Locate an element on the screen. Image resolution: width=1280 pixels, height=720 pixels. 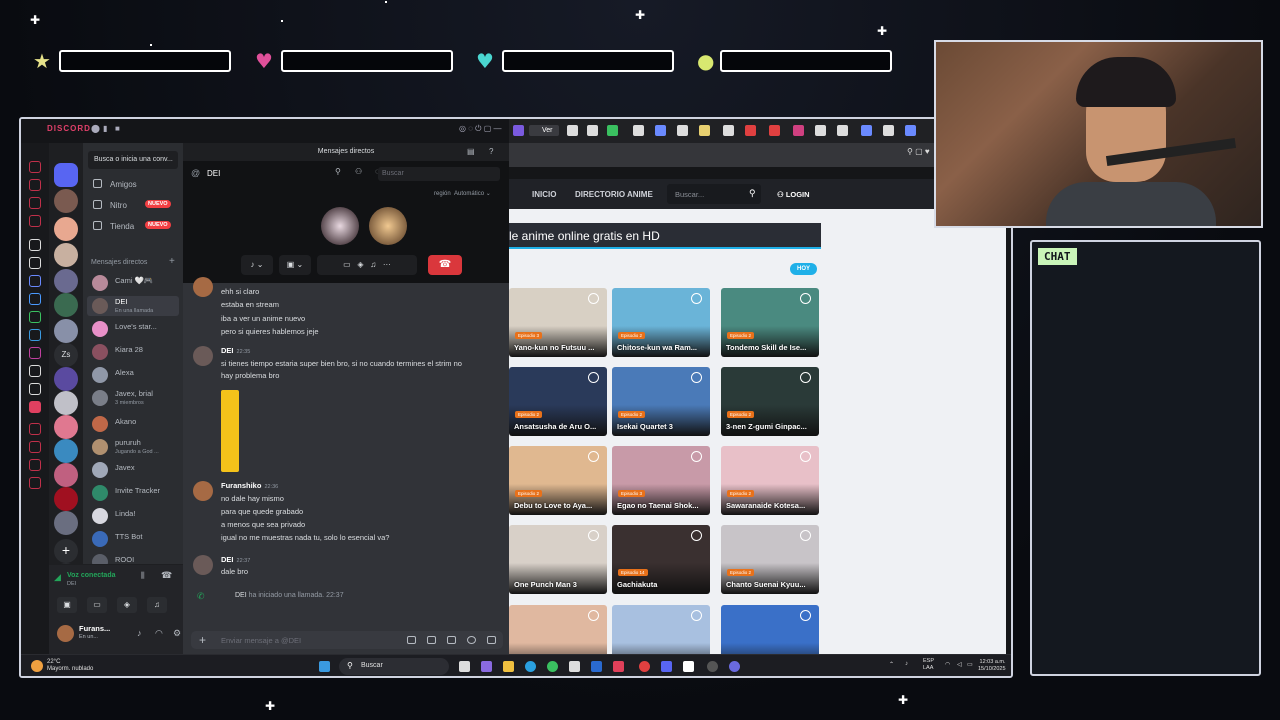
apps-icon is located at coordinates (491, 640).